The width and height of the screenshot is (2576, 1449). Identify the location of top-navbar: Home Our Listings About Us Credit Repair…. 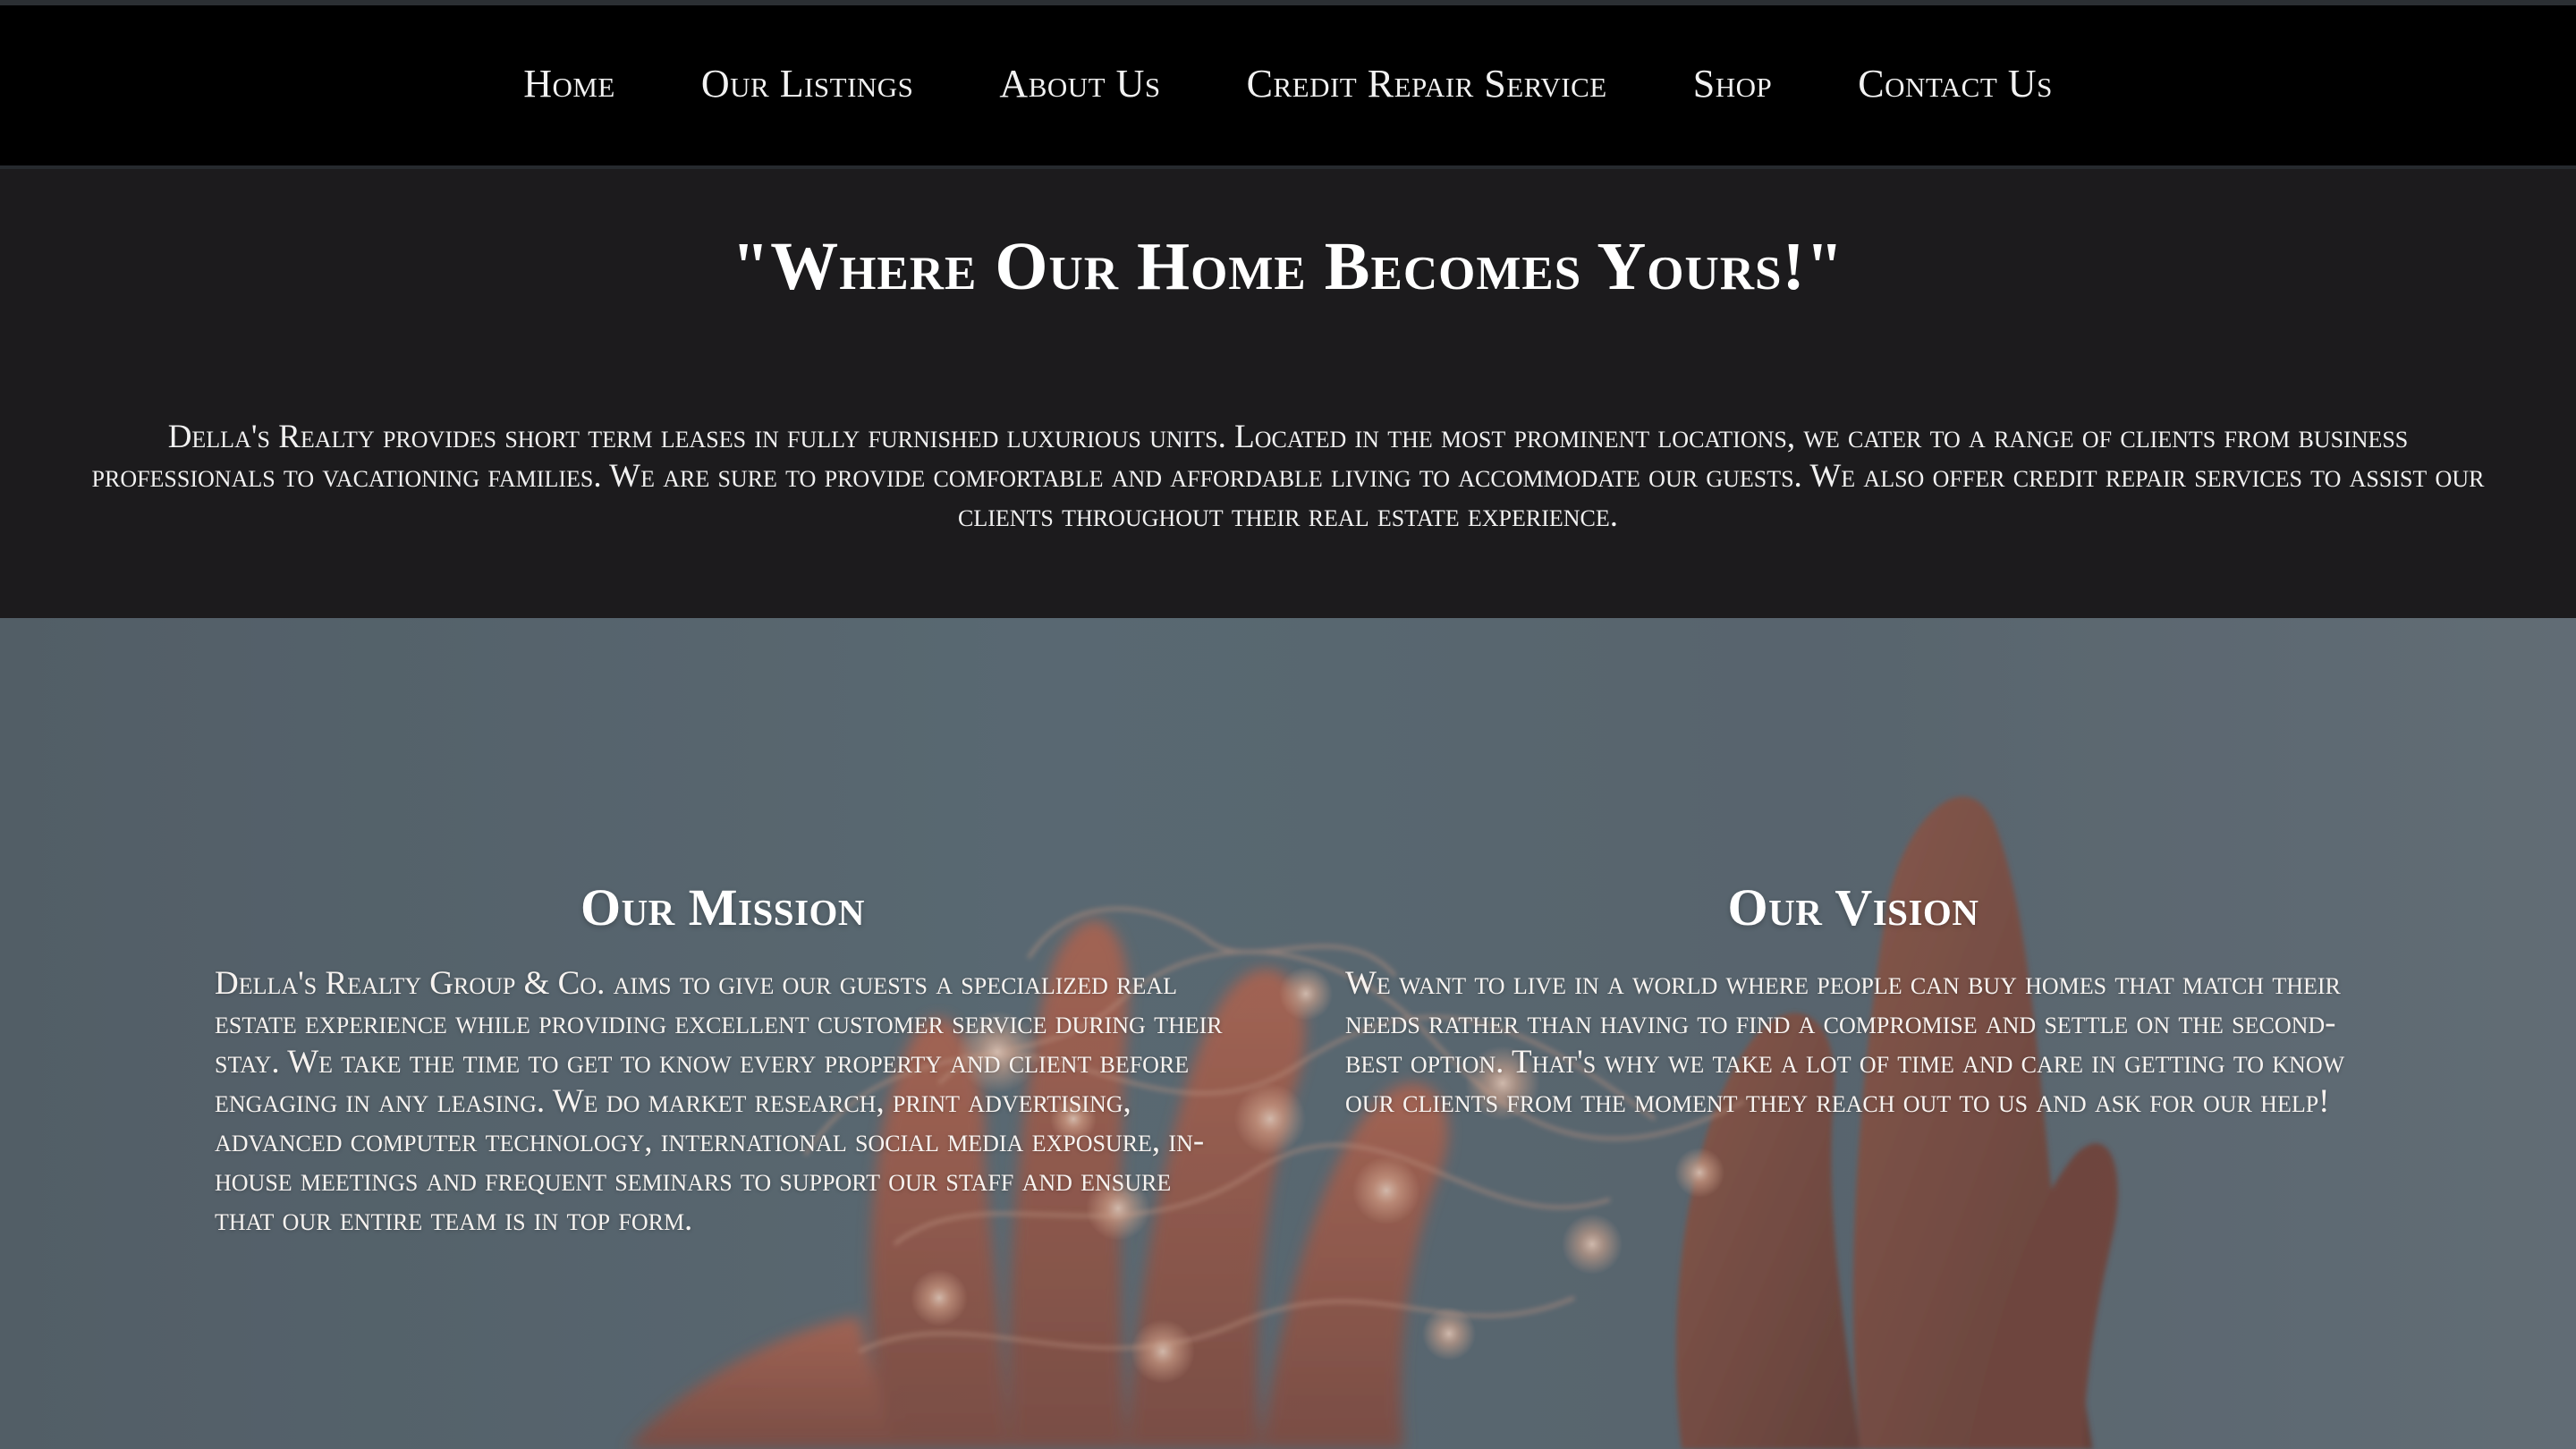
(1288, 84).